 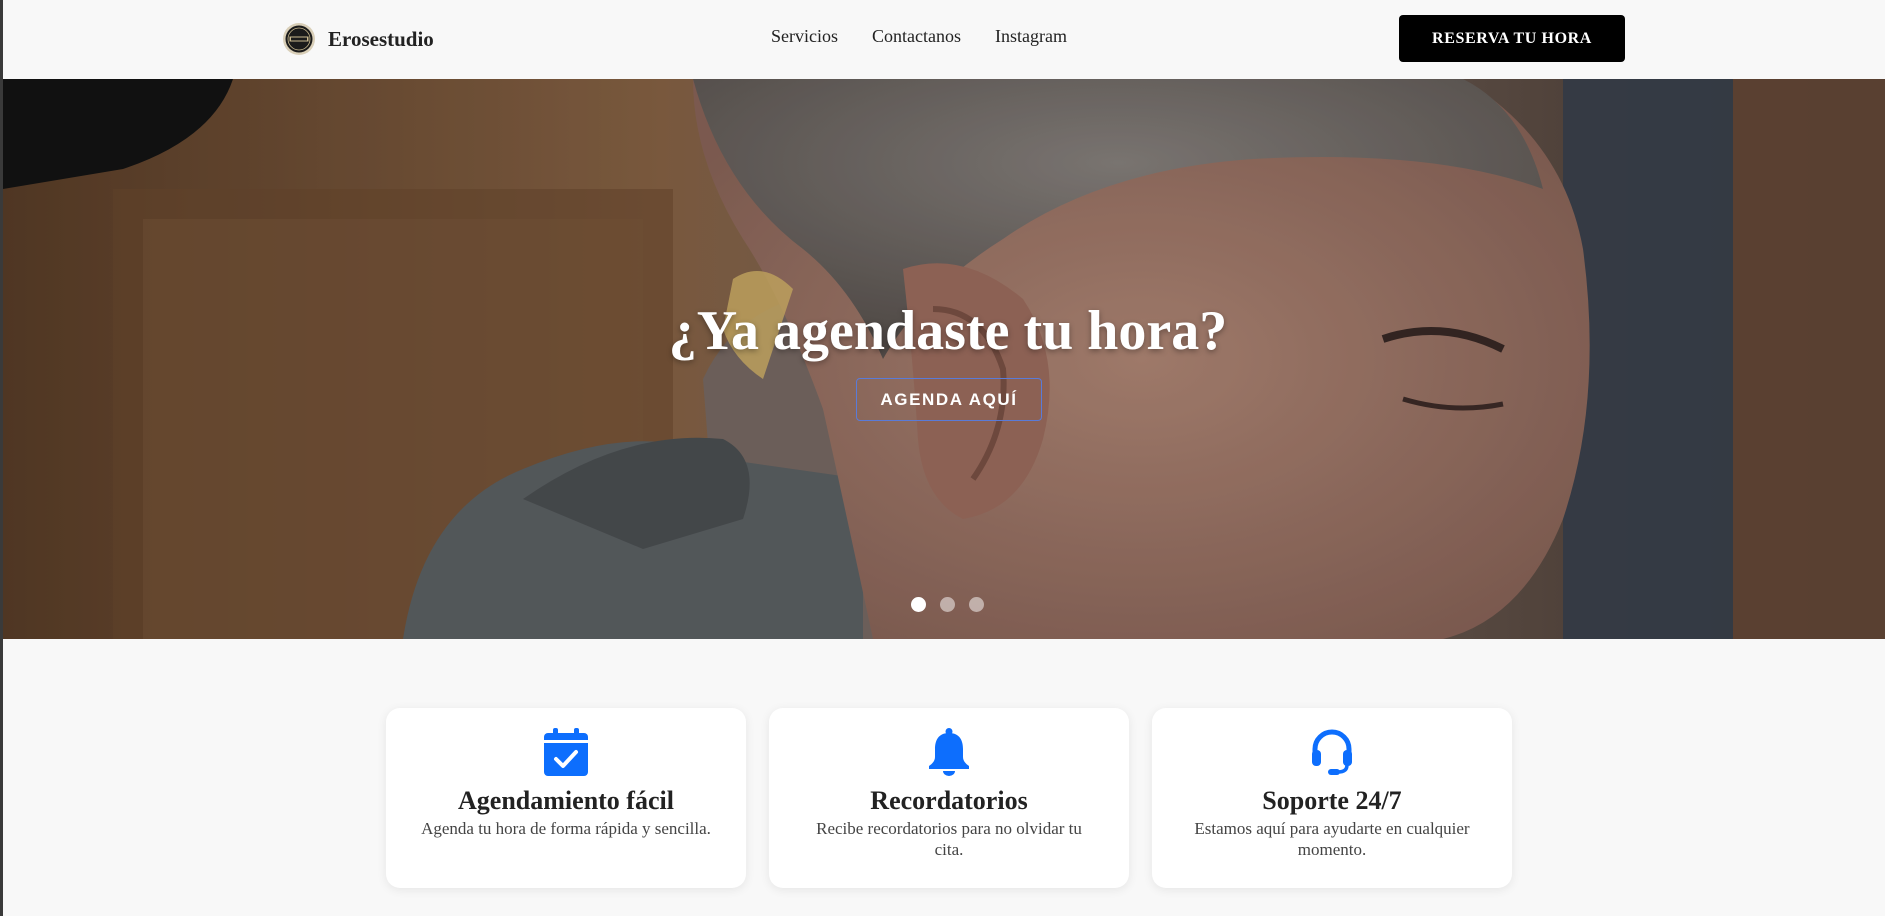 I want to click on nav-links: Servicios Contactanos Instagram, so click(x=919, y=36).